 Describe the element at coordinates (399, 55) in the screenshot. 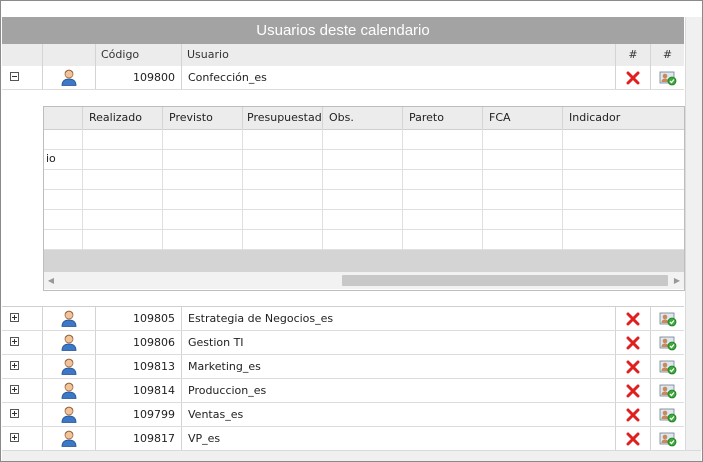

I see `header-user: Usuario` at that location.